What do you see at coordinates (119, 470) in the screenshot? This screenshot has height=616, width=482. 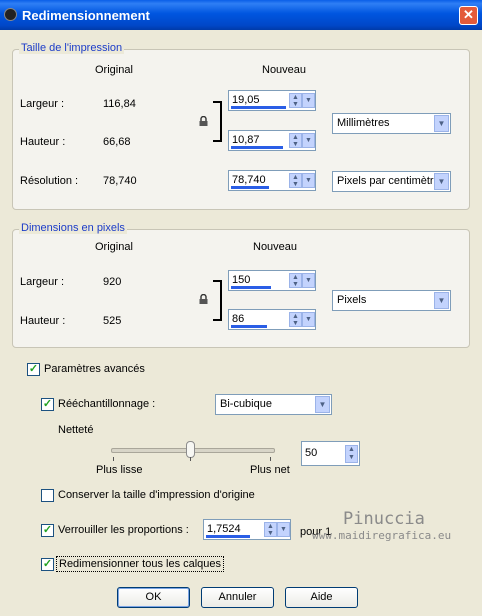 I see `slider-min-label: Plus lisse` at bounding box center [119, 470].